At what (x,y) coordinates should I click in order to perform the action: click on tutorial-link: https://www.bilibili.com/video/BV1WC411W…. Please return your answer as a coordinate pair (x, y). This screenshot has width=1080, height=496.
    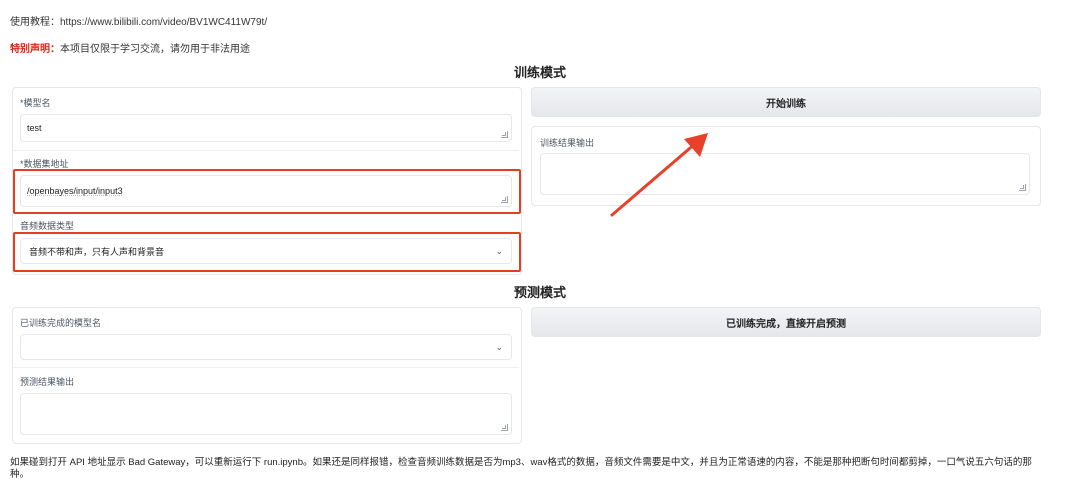
    Looking at the image, I should click on (163, 22).